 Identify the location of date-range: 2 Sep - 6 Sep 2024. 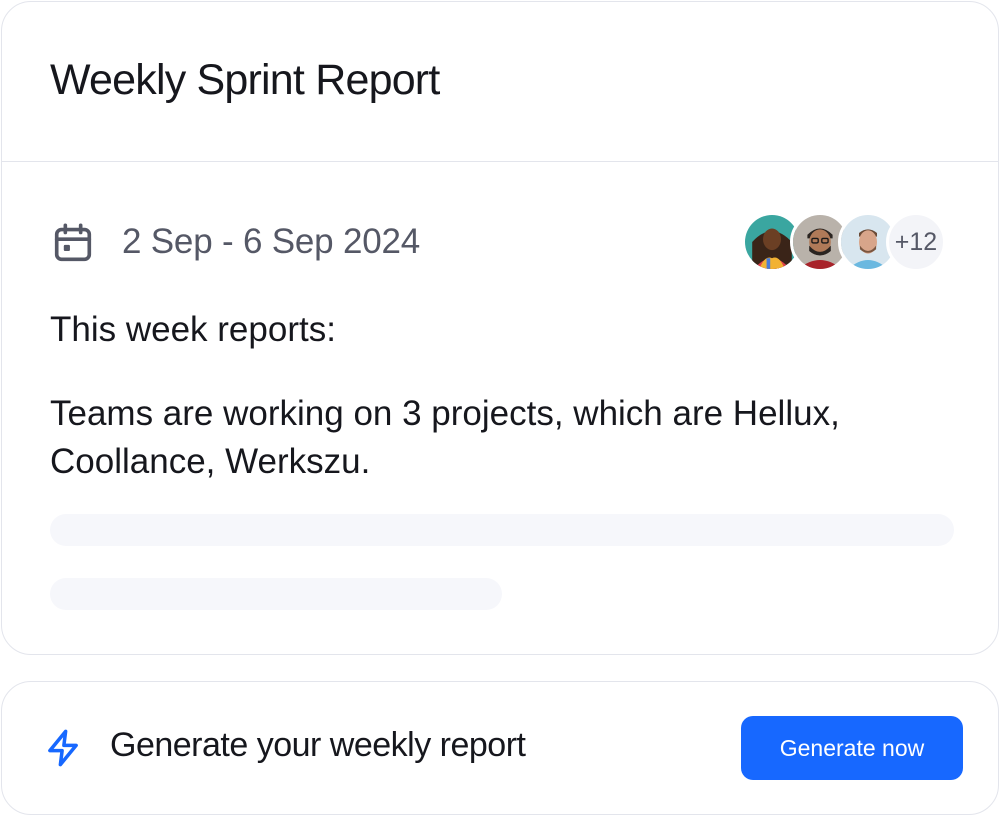
(271, 241).